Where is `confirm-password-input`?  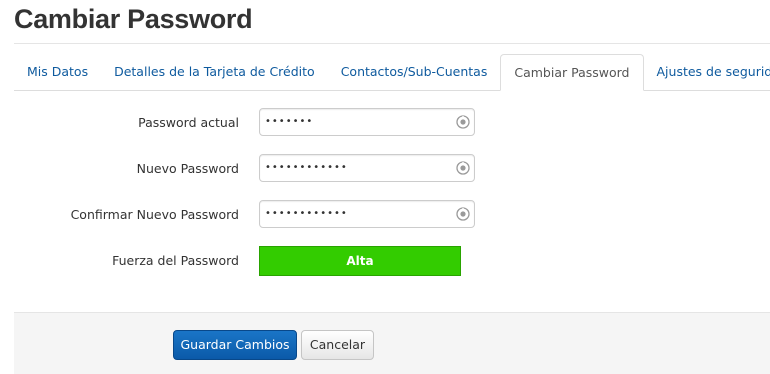
confirm-password-input is located at coordinates (355, 214).